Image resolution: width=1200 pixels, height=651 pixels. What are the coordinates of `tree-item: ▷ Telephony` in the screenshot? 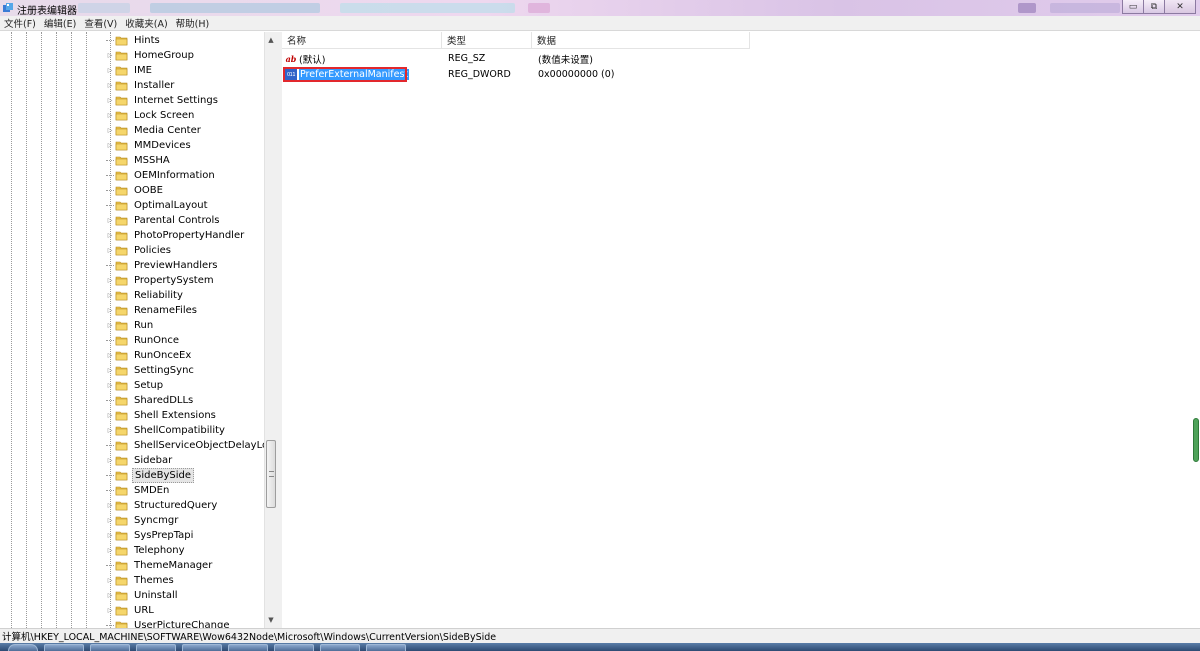 It's located at (146, 550).